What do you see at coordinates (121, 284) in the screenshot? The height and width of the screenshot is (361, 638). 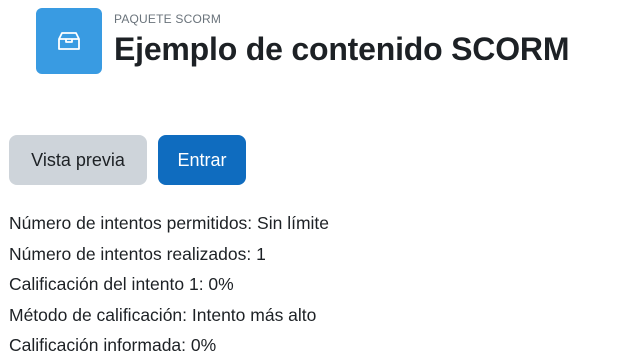 I see `attempt-1-grade-text: Calificación del intento 1: 0%` at bounding box center [121, 284].